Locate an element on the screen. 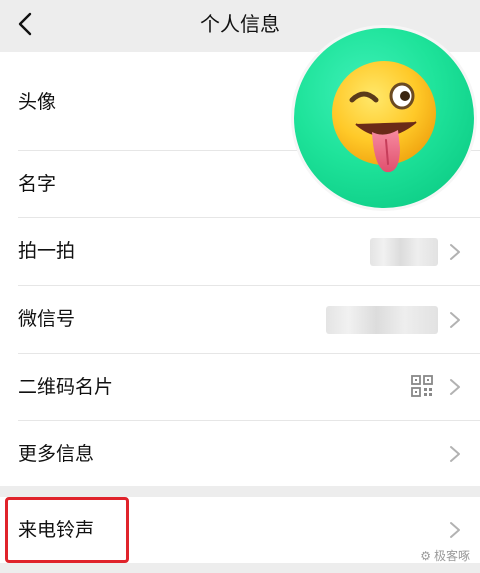  avatar is located at coordinates (384, 118).